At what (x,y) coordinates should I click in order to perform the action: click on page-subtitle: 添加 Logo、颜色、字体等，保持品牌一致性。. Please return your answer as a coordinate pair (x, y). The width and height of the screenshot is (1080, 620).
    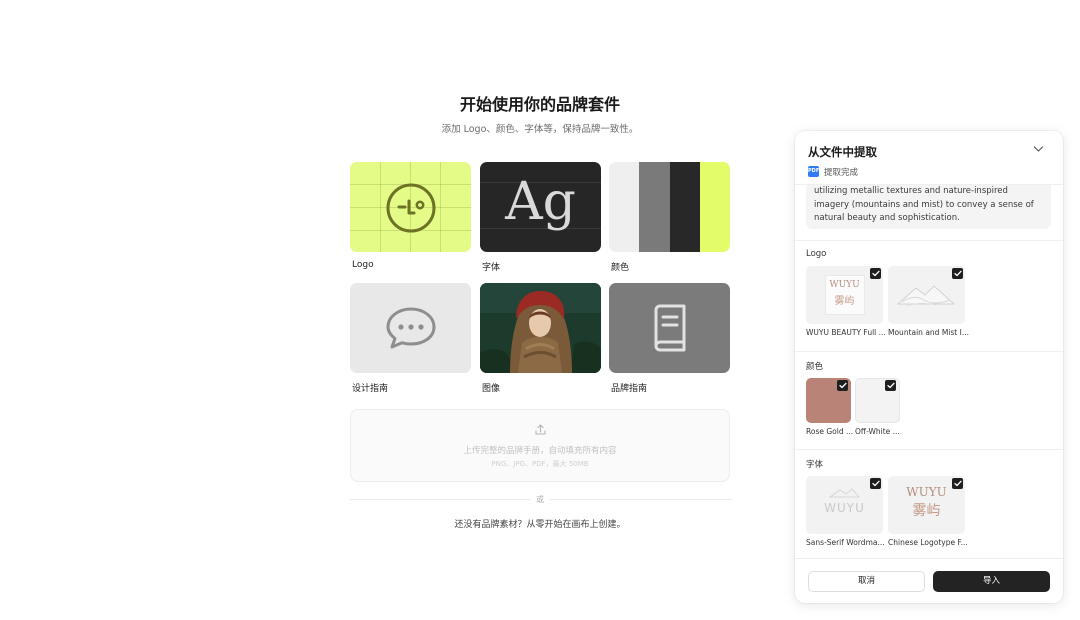
    Looking at the image, I should click on (540, 129).